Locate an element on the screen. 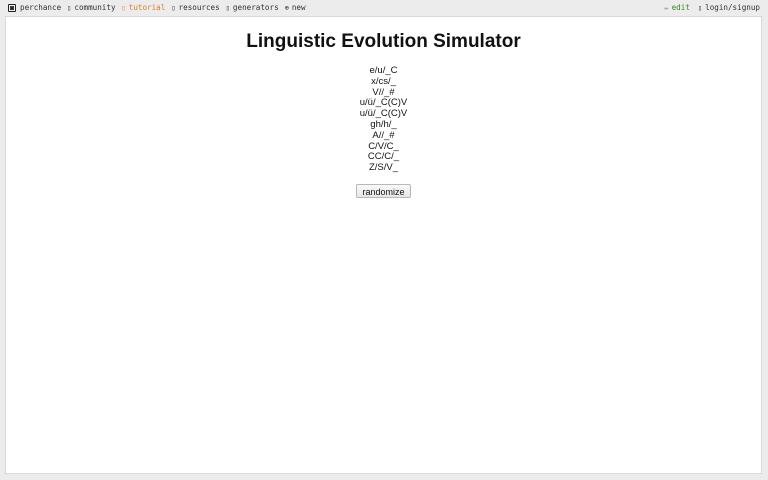  nav-community: ▯ community is located at coordinates (91, 8).